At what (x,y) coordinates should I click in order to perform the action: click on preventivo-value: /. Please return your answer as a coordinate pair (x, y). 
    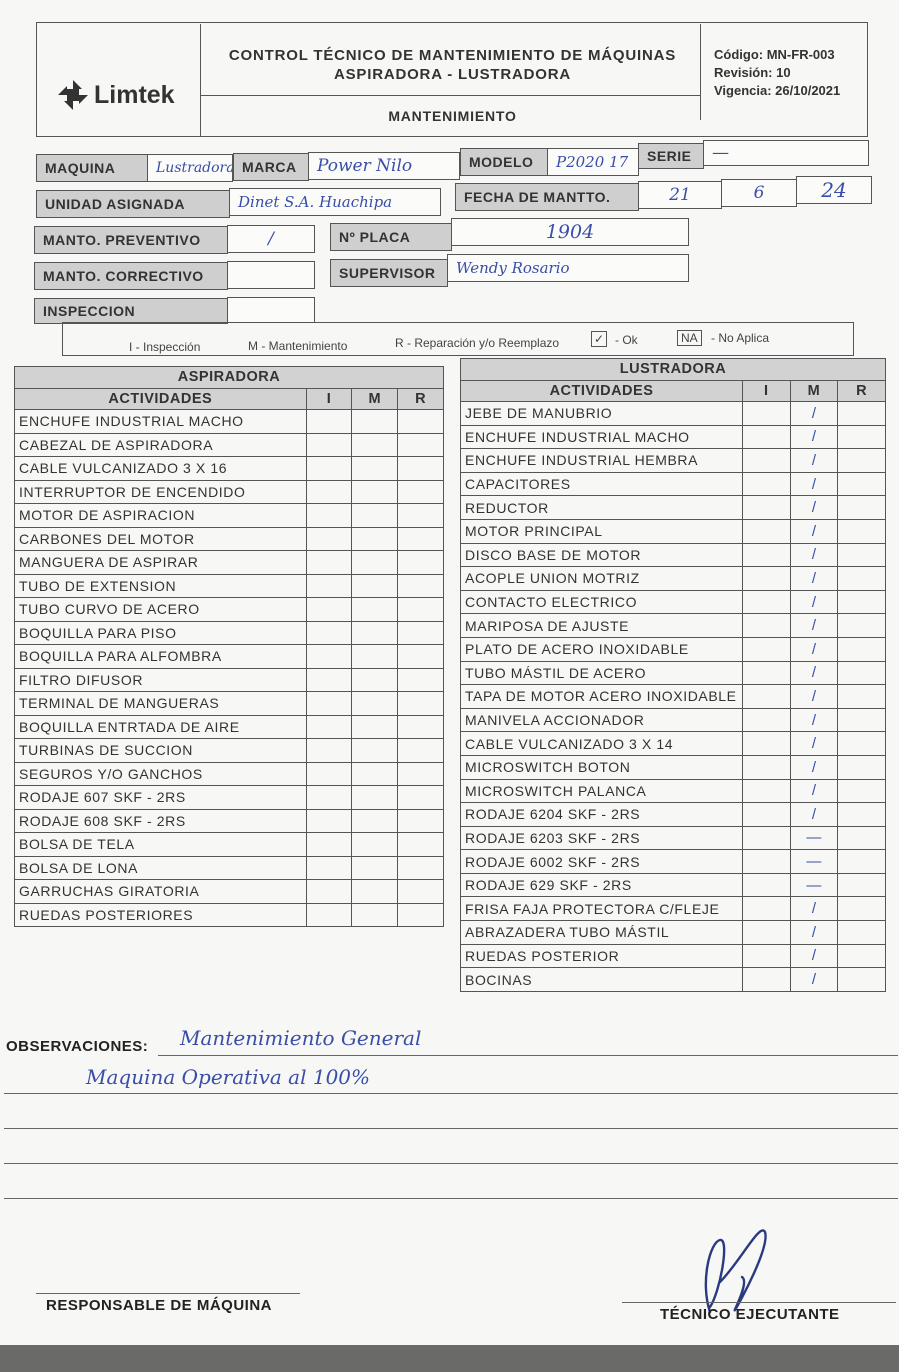
    Looking at the image, I should click on (271, 239).